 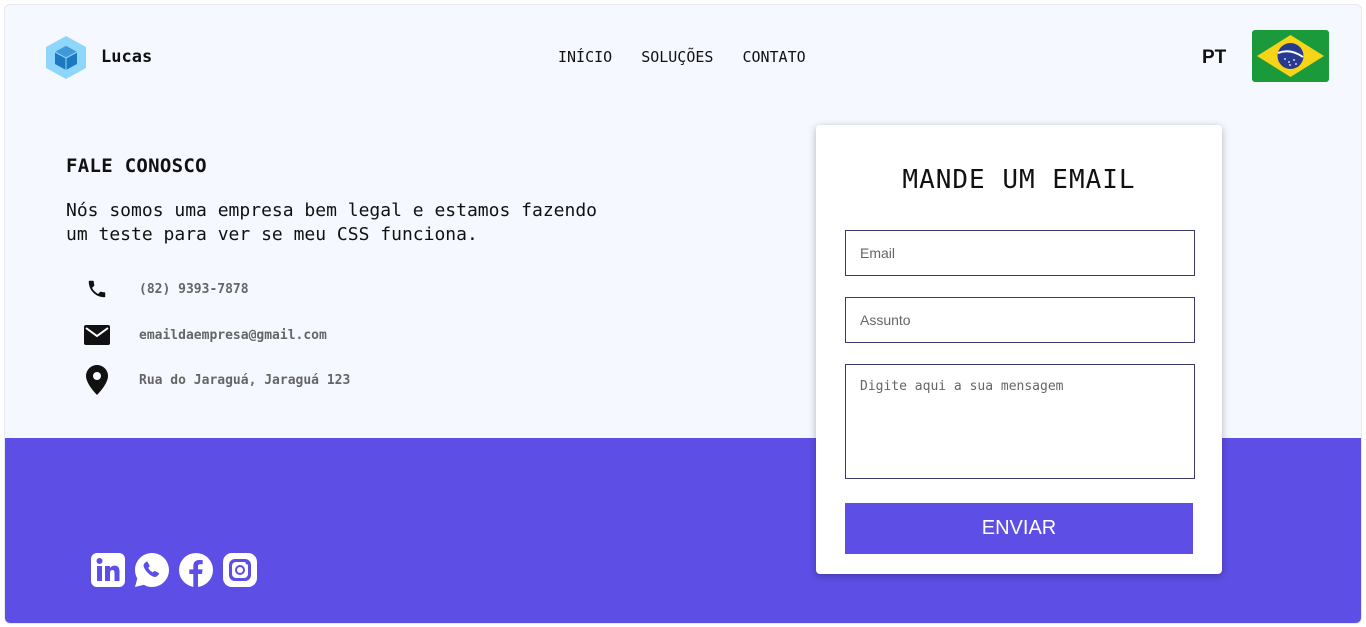 I want to click on email-field, so click(x=1020, y=253).